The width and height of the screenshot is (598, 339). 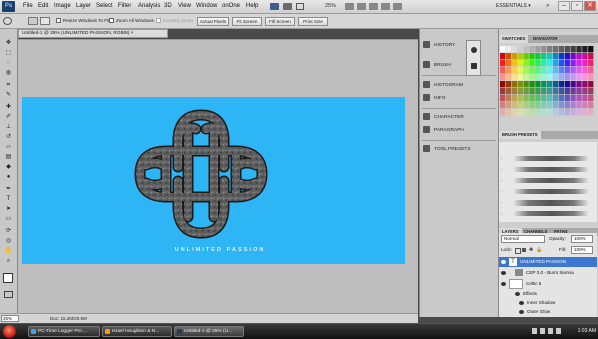 I want to click on menu-3d: 3D, so click(x=168, y=6).